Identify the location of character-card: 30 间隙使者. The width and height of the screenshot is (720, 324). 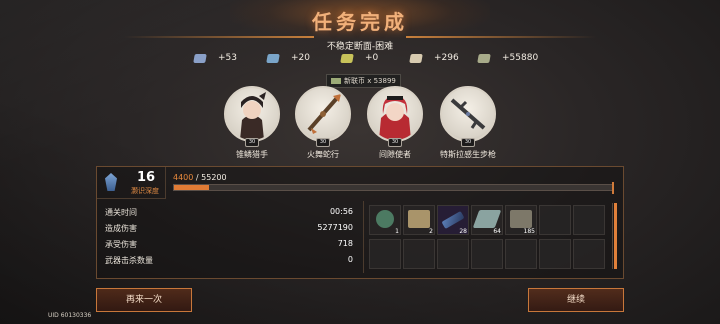
(395, 123).